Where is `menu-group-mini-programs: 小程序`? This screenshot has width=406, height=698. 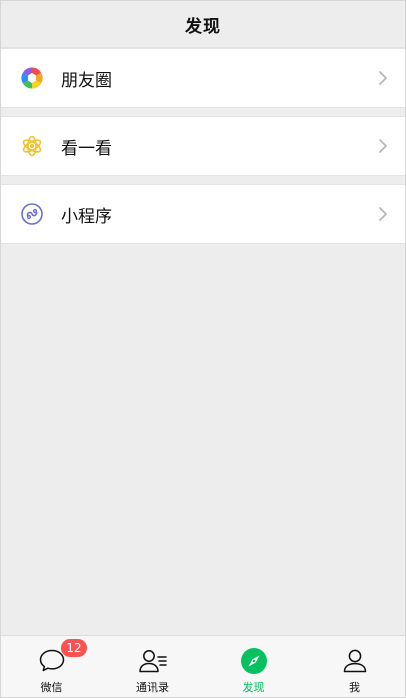
menu-group-mini-programs: 小程序 is located at coordinates (203, 214).